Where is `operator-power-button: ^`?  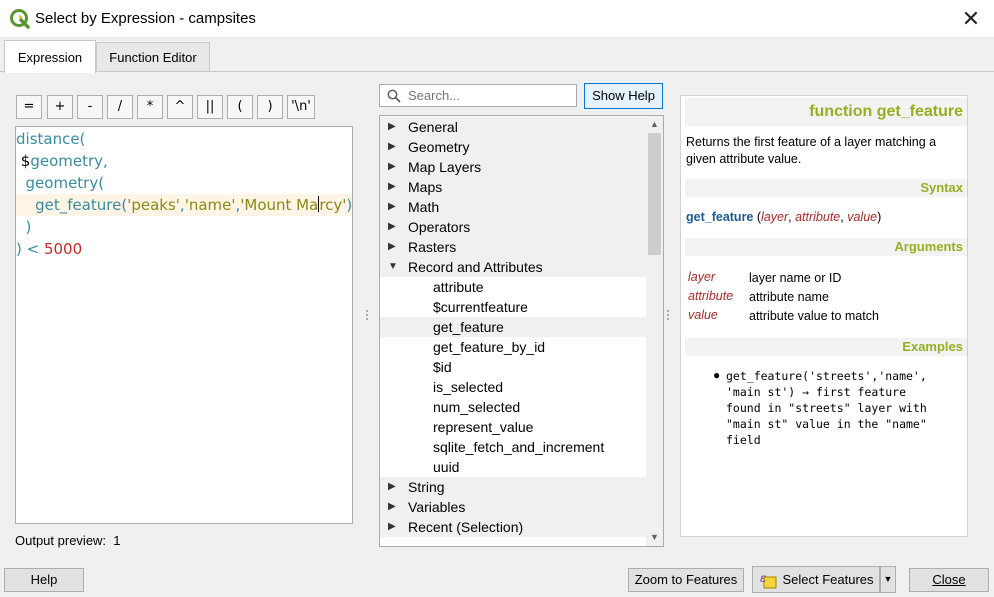
operator-power-button: ^ is located at coordinates (180, 107).